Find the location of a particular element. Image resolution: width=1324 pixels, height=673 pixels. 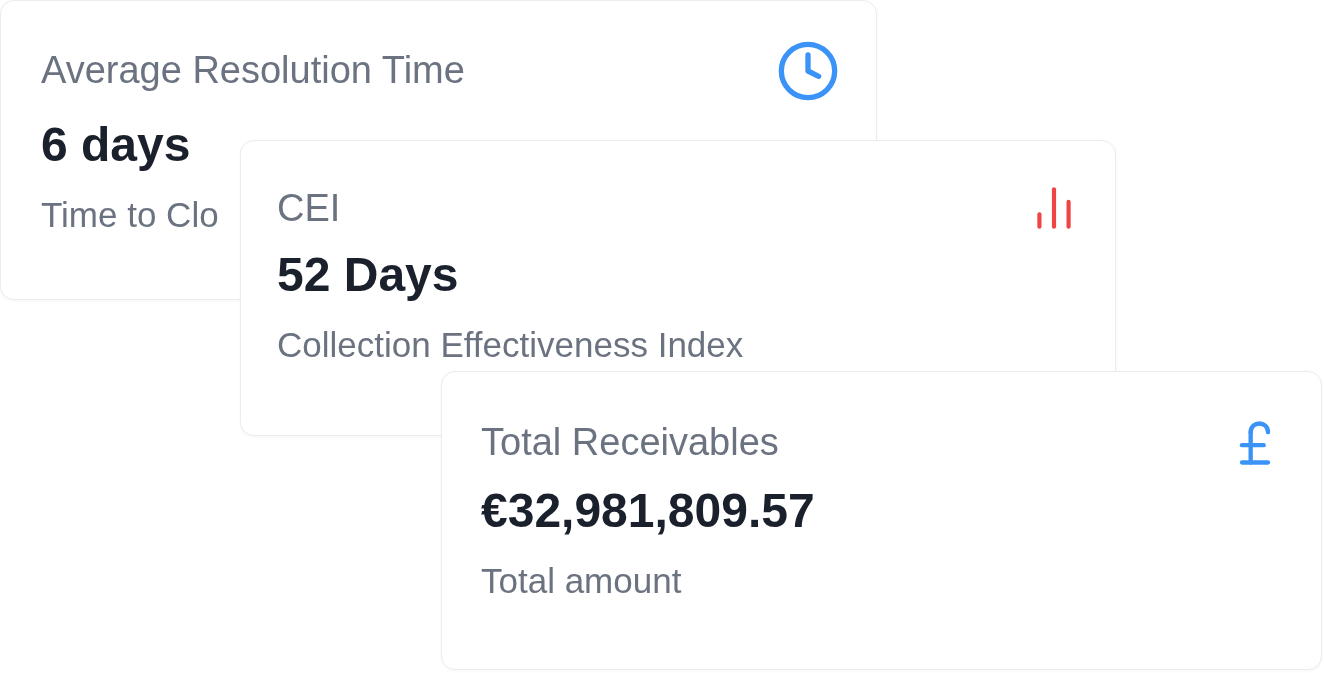

card-subtitle: Collection Effectiveness Index is located at coordinates (510, 345).